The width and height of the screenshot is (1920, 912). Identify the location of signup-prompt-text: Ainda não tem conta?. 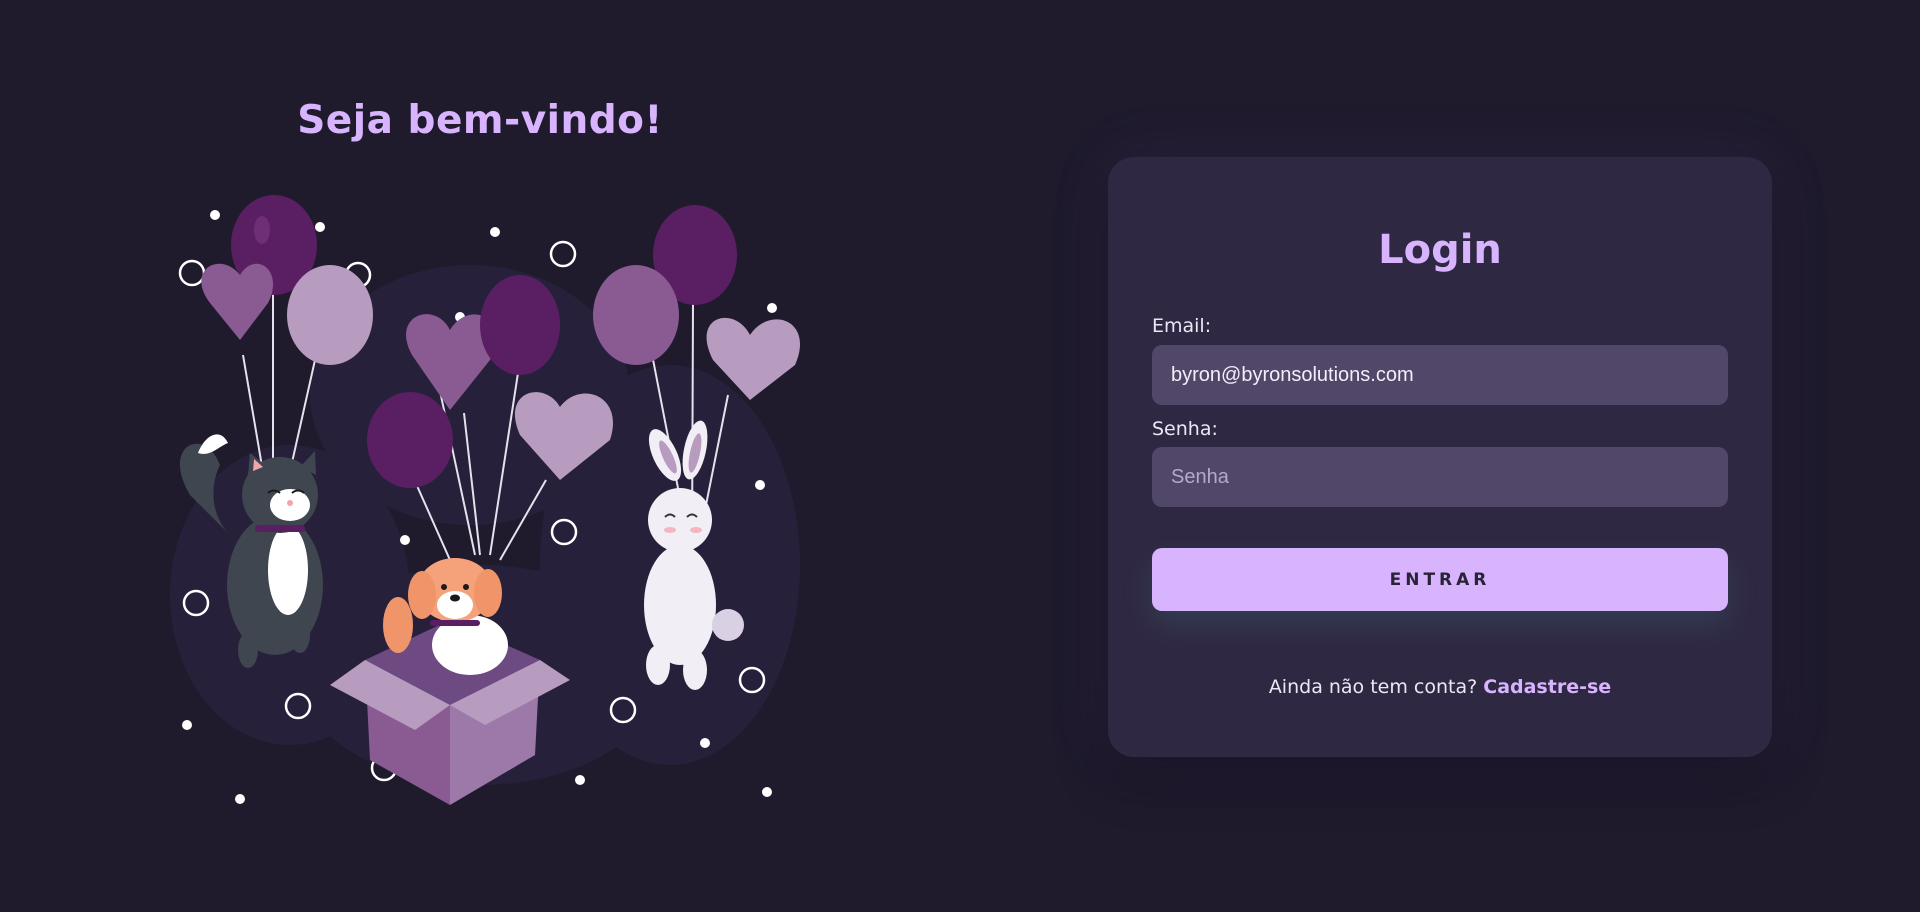
(1373, 687).